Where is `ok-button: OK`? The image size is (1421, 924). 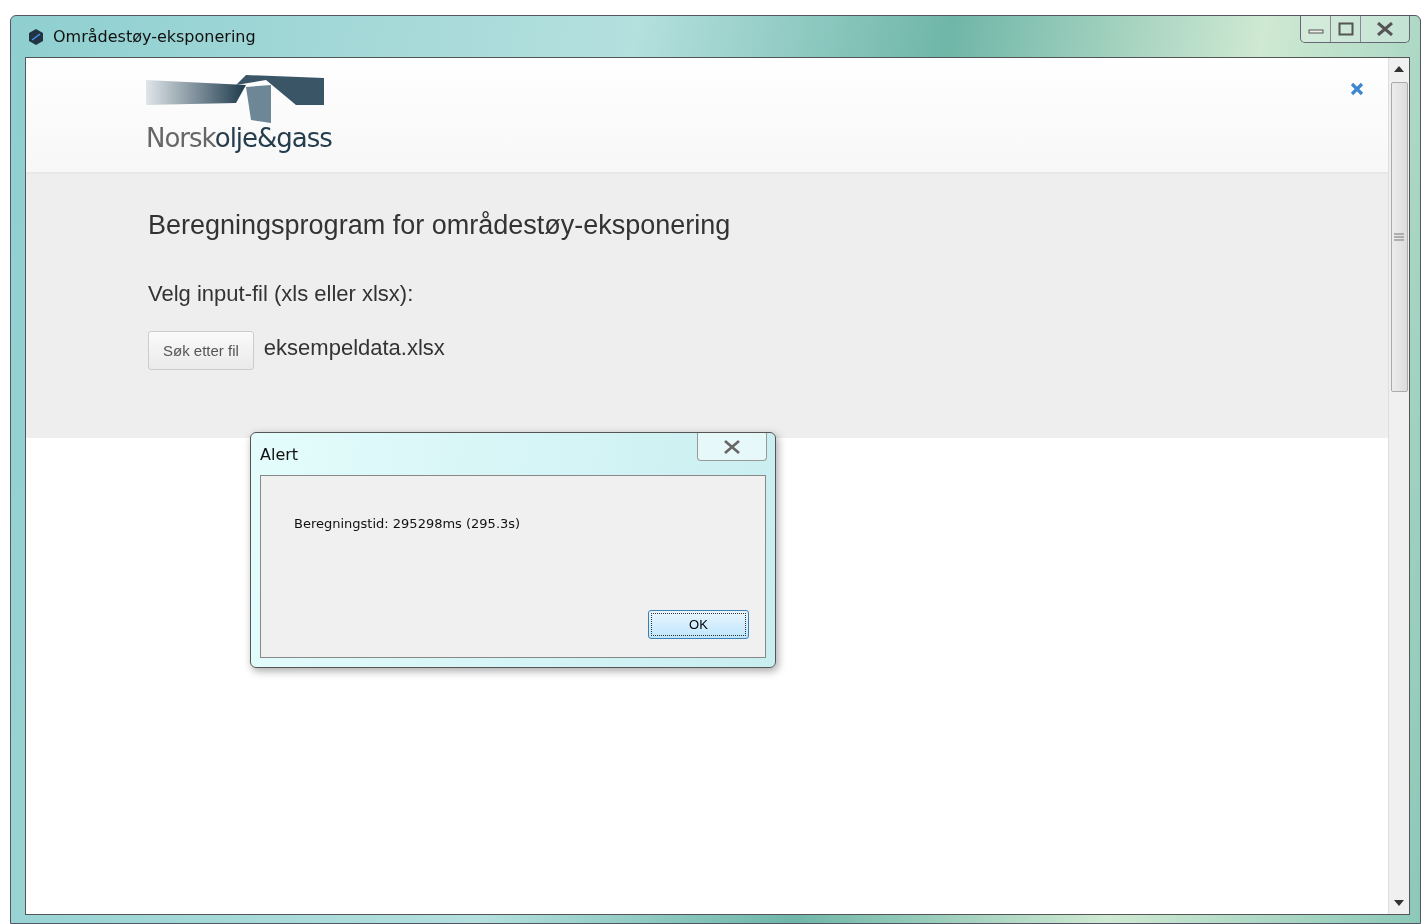 ok-button: OK is located at coordinates (698, 624).